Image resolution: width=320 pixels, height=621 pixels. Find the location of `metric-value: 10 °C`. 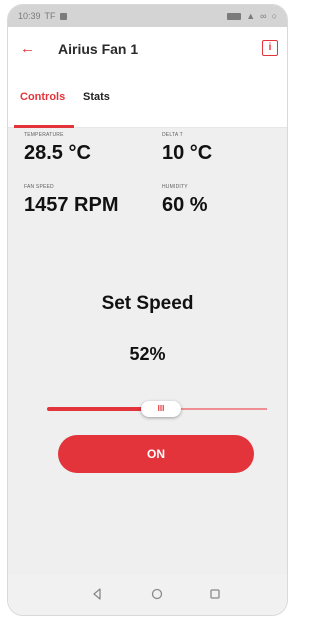

metric-value: 10 °C is located at coordinates (187, 153).